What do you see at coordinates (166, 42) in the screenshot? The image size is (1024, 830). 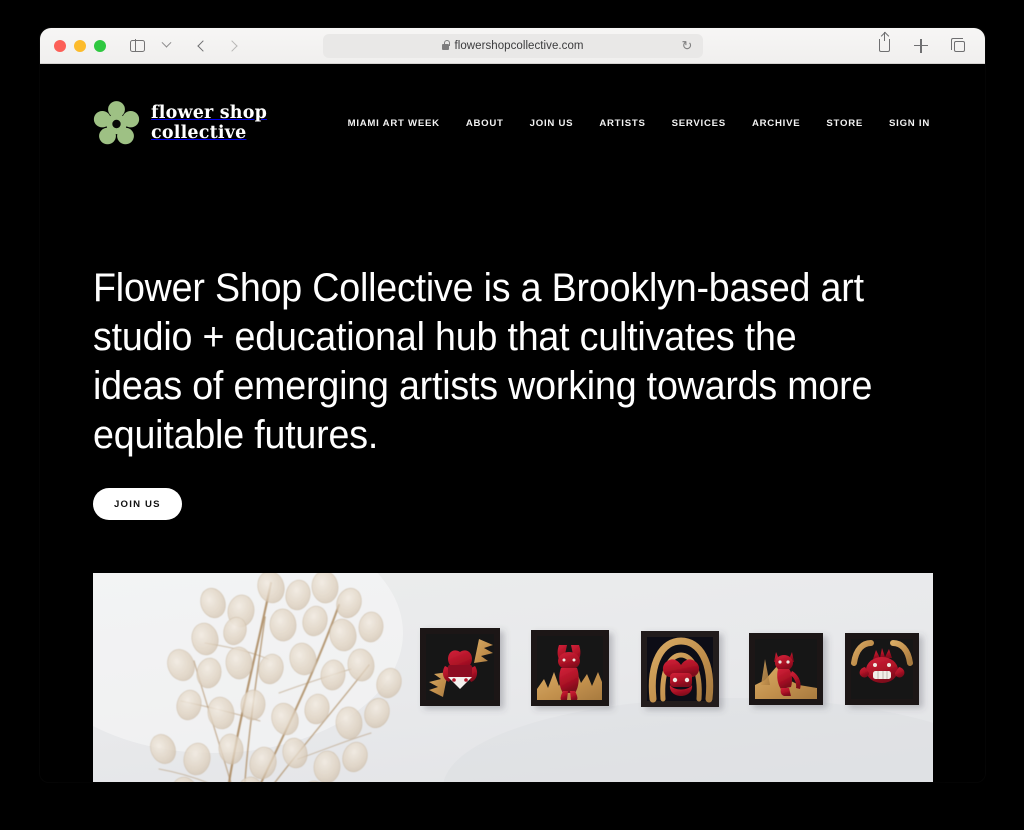 I see `chevron-down-icon` at bounding box center [166, 42].